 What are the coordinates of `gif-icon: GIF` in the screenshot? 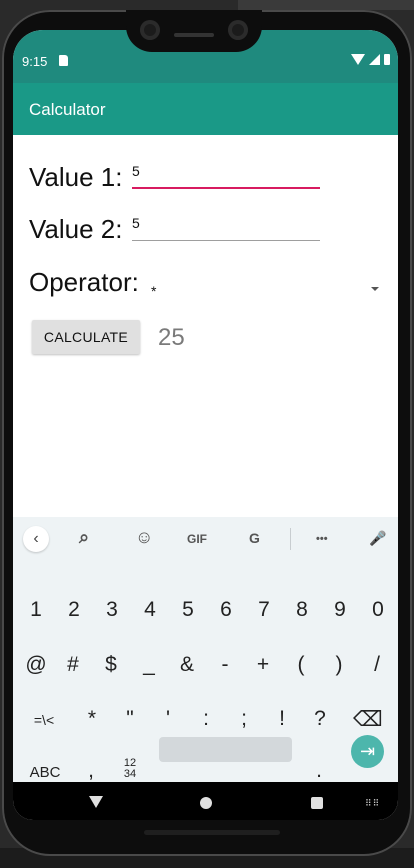 It's located at (197, 539).